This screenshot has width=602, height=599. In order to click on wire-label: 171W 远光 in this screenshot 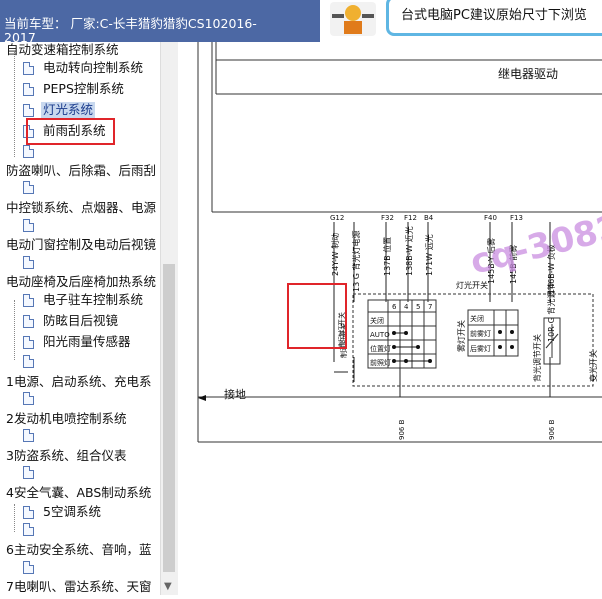, I will do `click(429, 255)`.